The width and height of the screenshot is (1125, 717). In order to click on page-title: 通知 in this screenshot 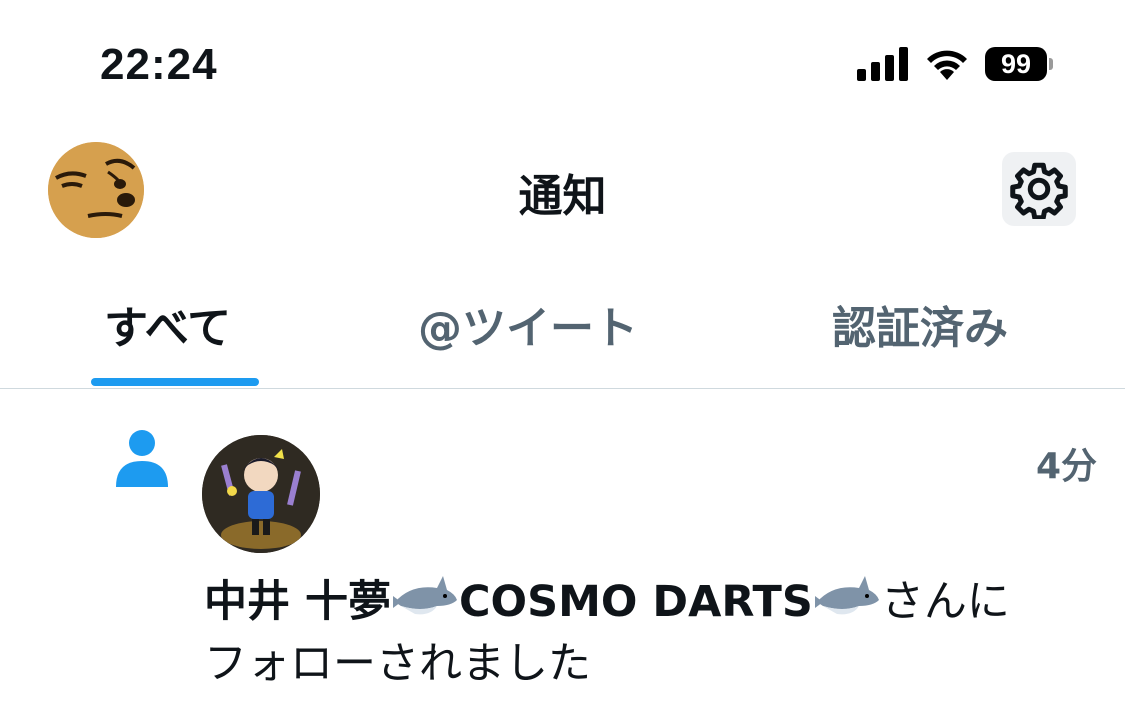, I will do `click(562, 196)`.